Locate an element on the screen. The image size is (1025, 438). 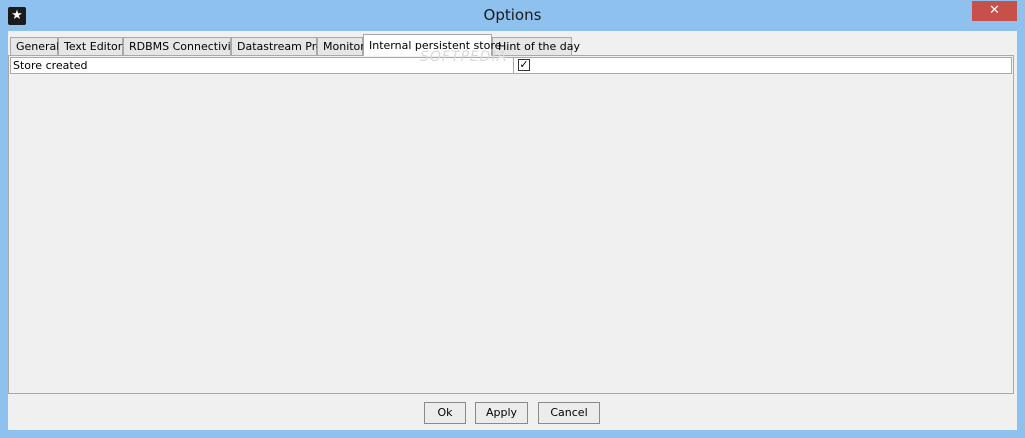
tab-monitor: Monitor is located at coordinates (341, 46).